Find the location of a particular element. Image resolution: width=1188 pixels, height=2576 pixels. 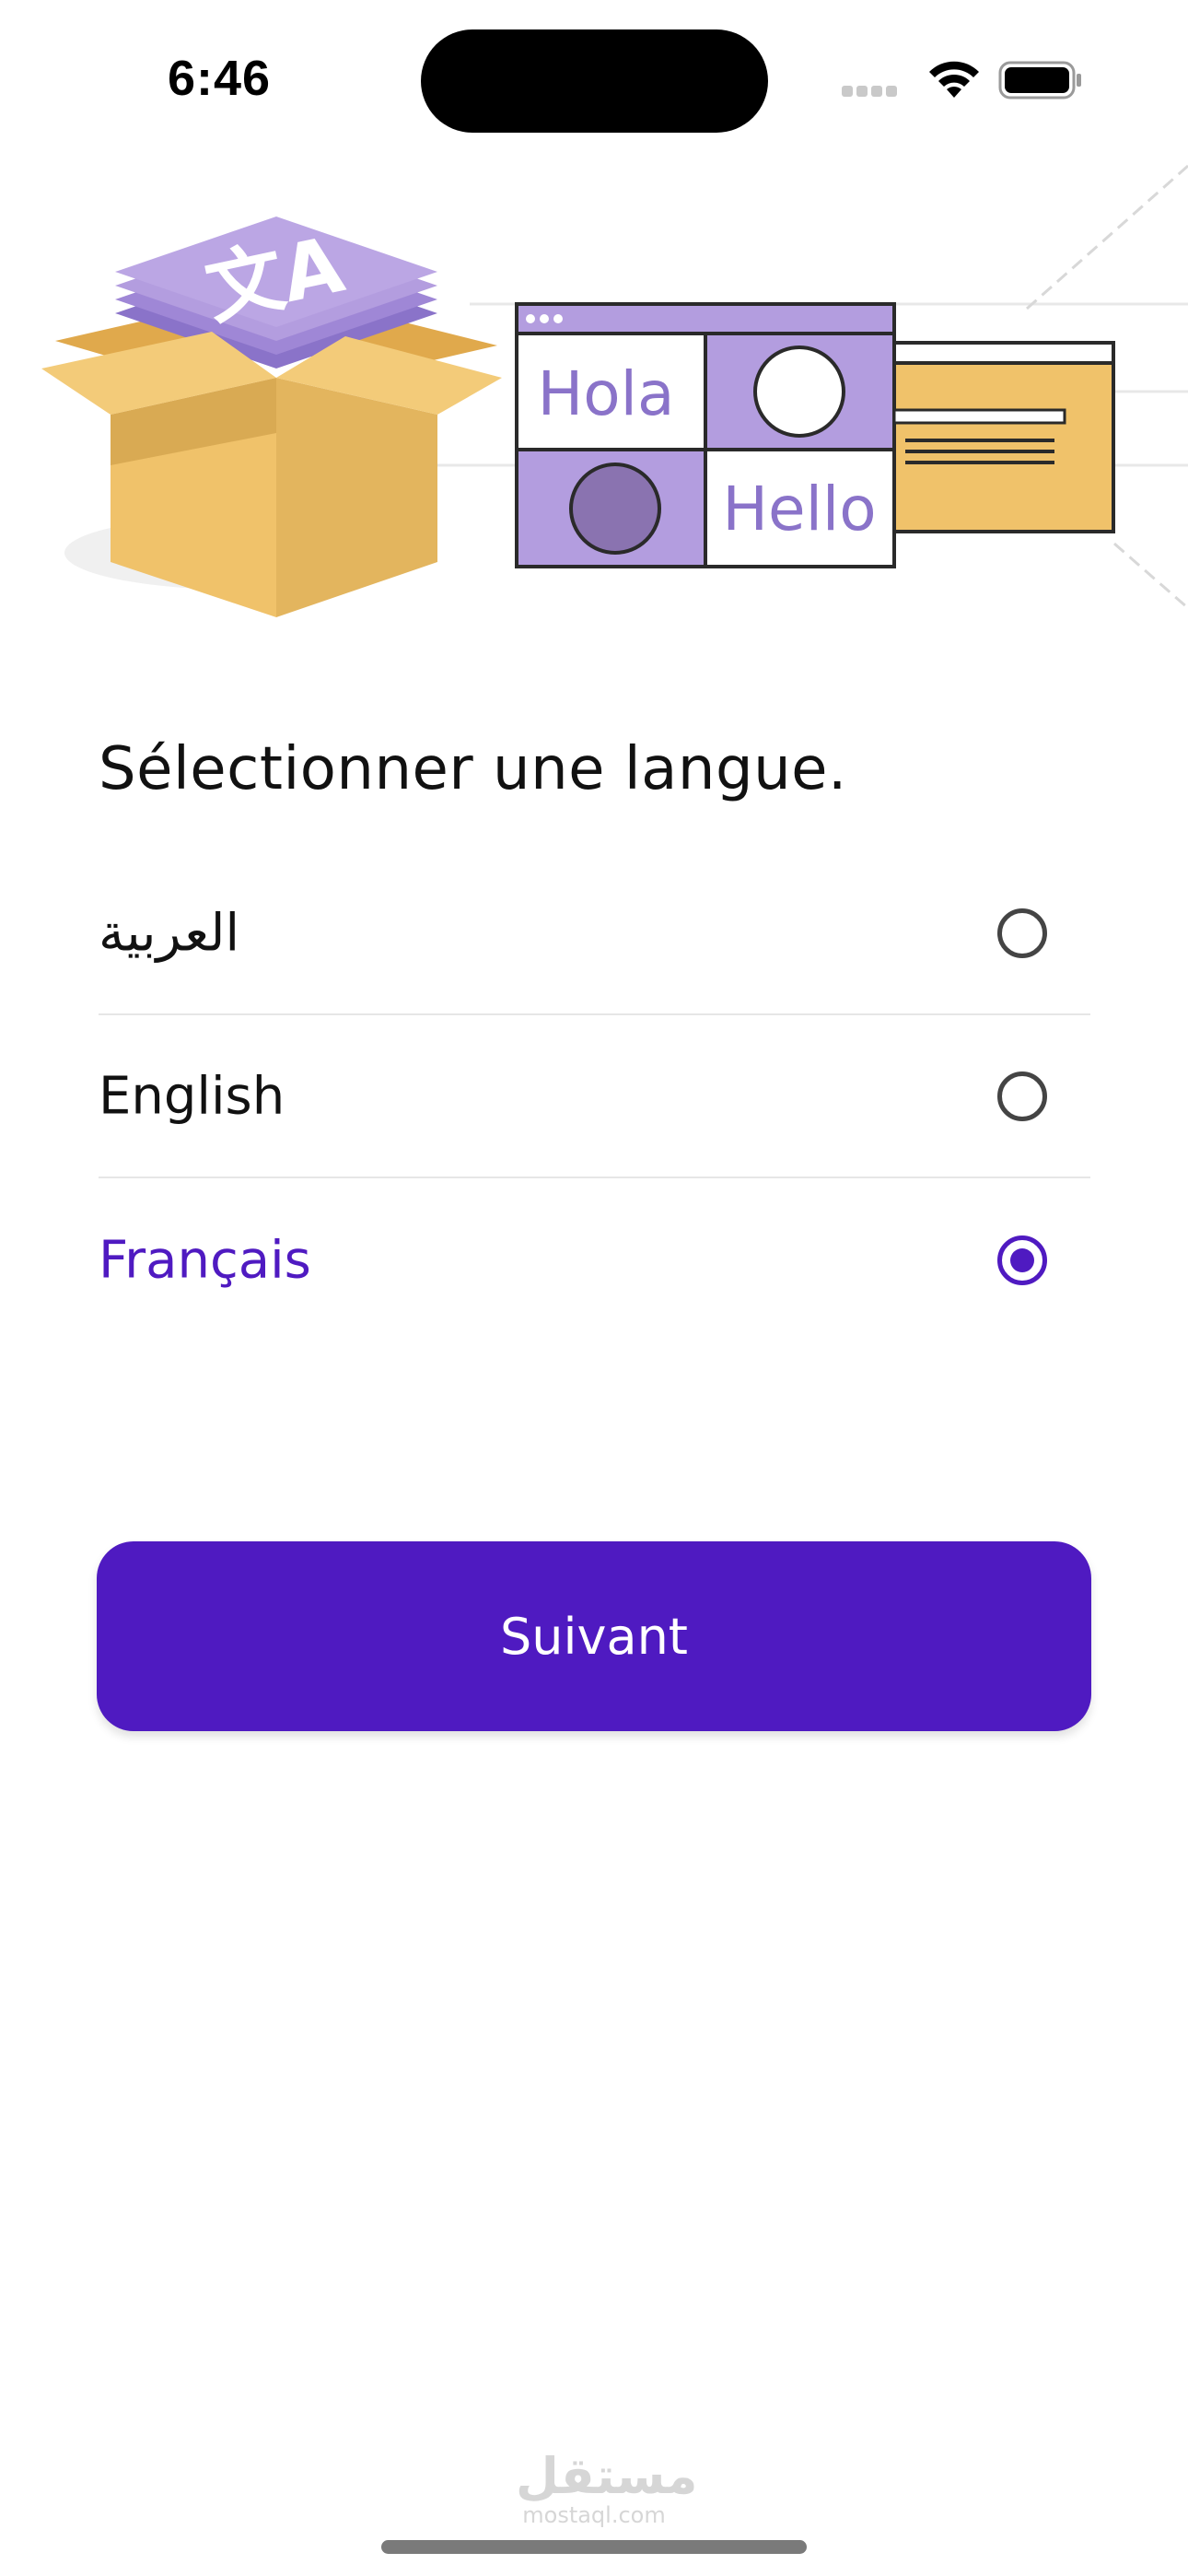

battery-icon is located at coordinates (1039, 80).